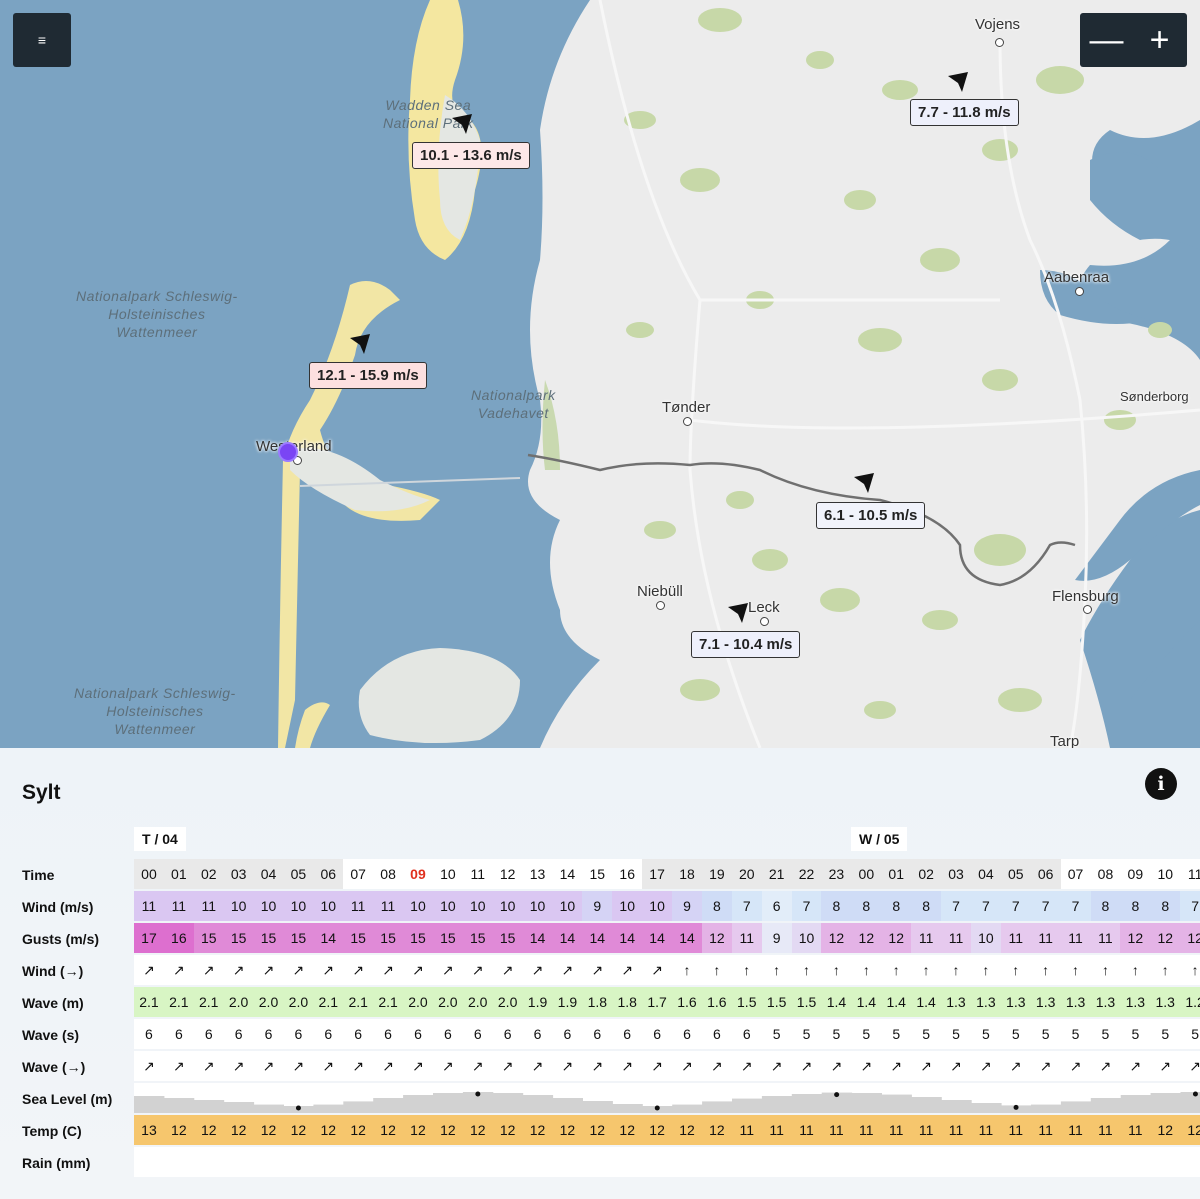 The height and width of the screenshot is (1199, 1200). I want to click on hours-cell: 13, so click(537, 874).